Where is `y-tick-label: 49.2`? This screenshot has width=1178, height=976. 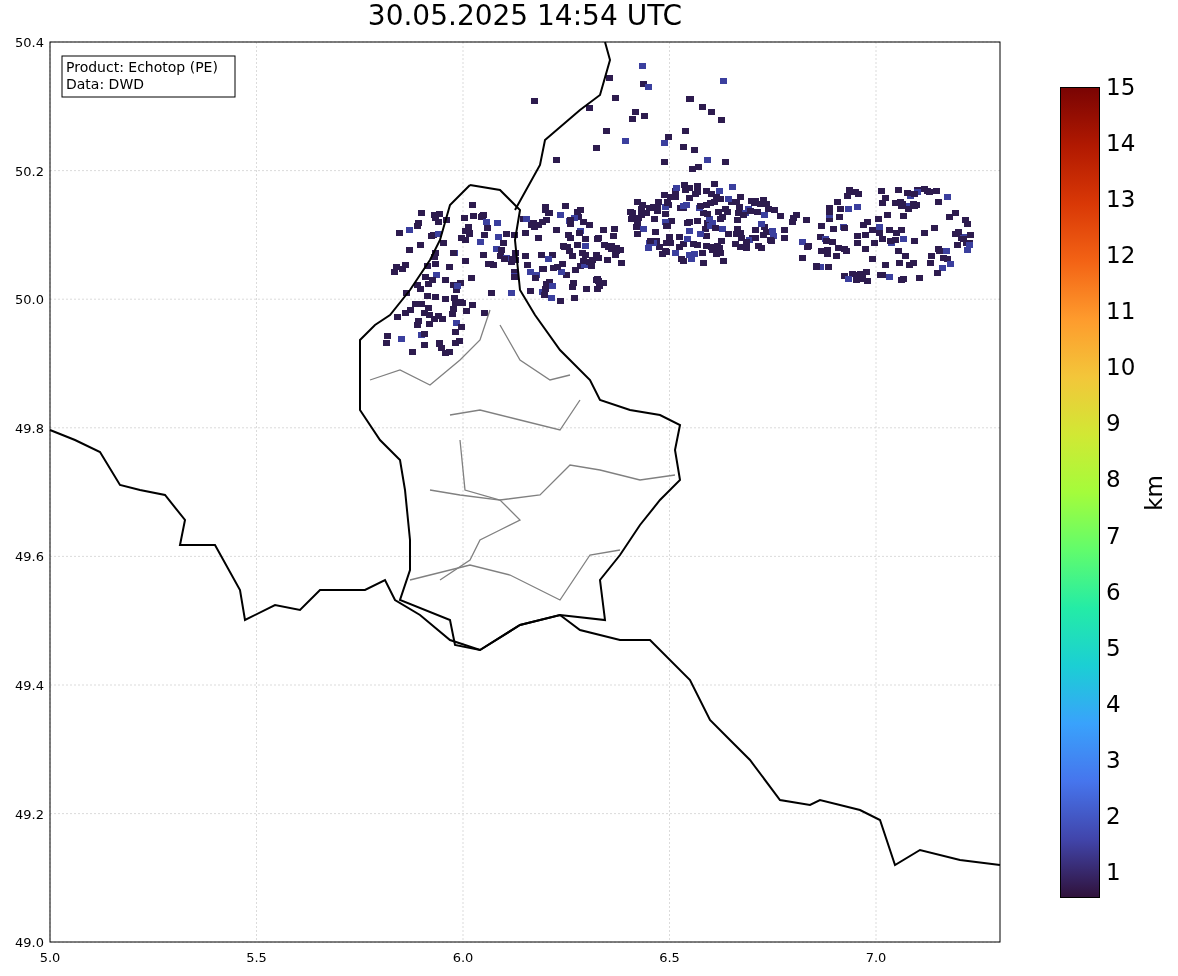 y-tick-label: 49.2 is located at coordinates (29, 814).